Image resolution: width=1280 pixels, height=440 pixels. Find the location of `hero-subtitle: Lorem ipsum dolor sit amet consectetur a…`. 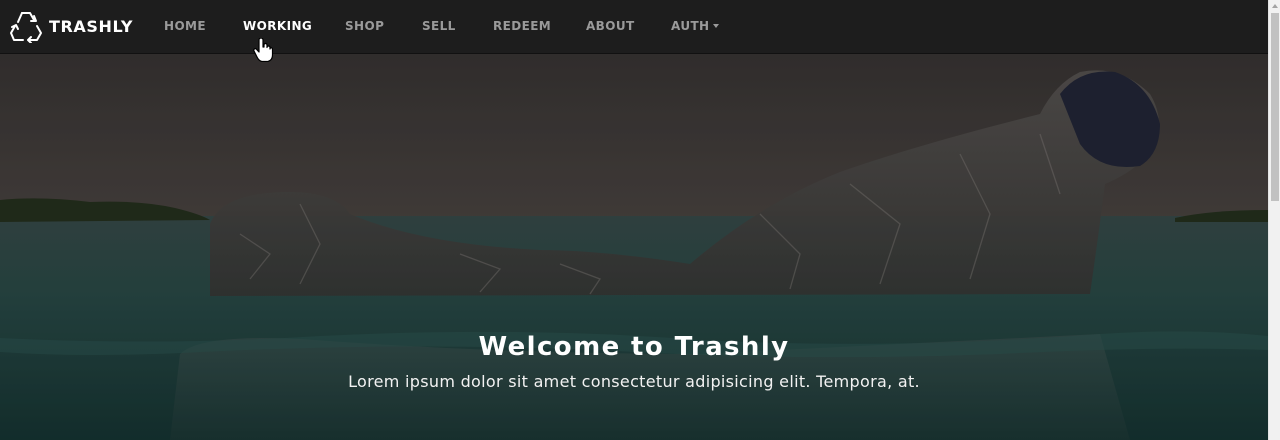

hero-subtitle: Lorem ipsum dolor sit amet consectetur a… is located at coordinates (634, 381).